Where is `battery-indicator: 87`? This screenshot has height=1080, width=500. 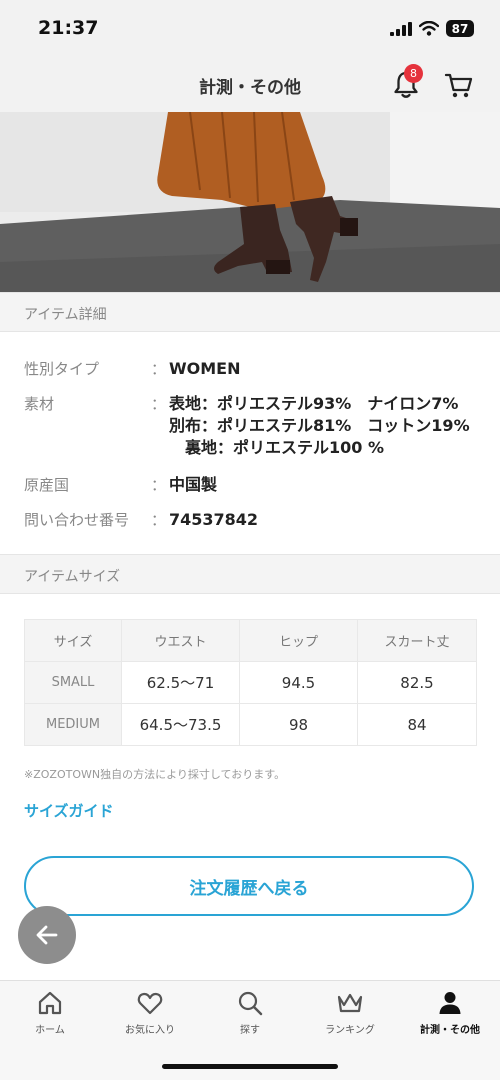 battery-indicator: 87 is located at coordinates (460, 28).